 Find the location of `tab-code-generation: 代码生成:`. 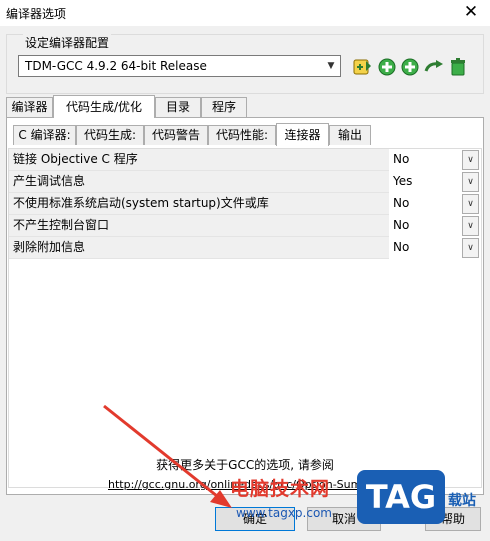

tab-code-generation: 代码生成: is located at coordinates (110, 135).